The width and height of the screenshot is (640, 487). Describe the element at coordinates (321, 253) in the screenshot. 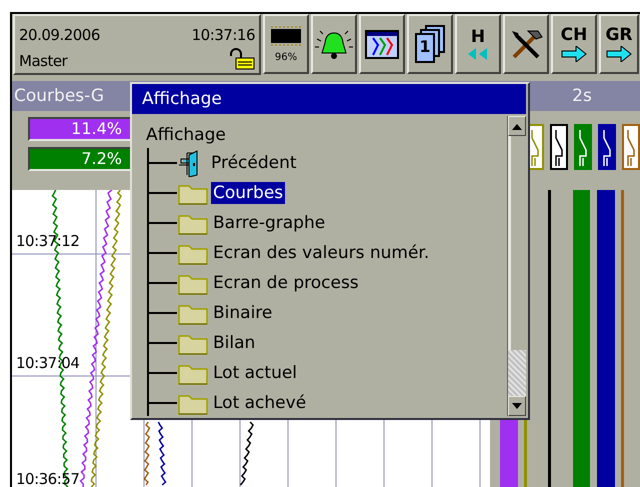

I see `tree-item: Ecran des valeurs numér.` at that location.